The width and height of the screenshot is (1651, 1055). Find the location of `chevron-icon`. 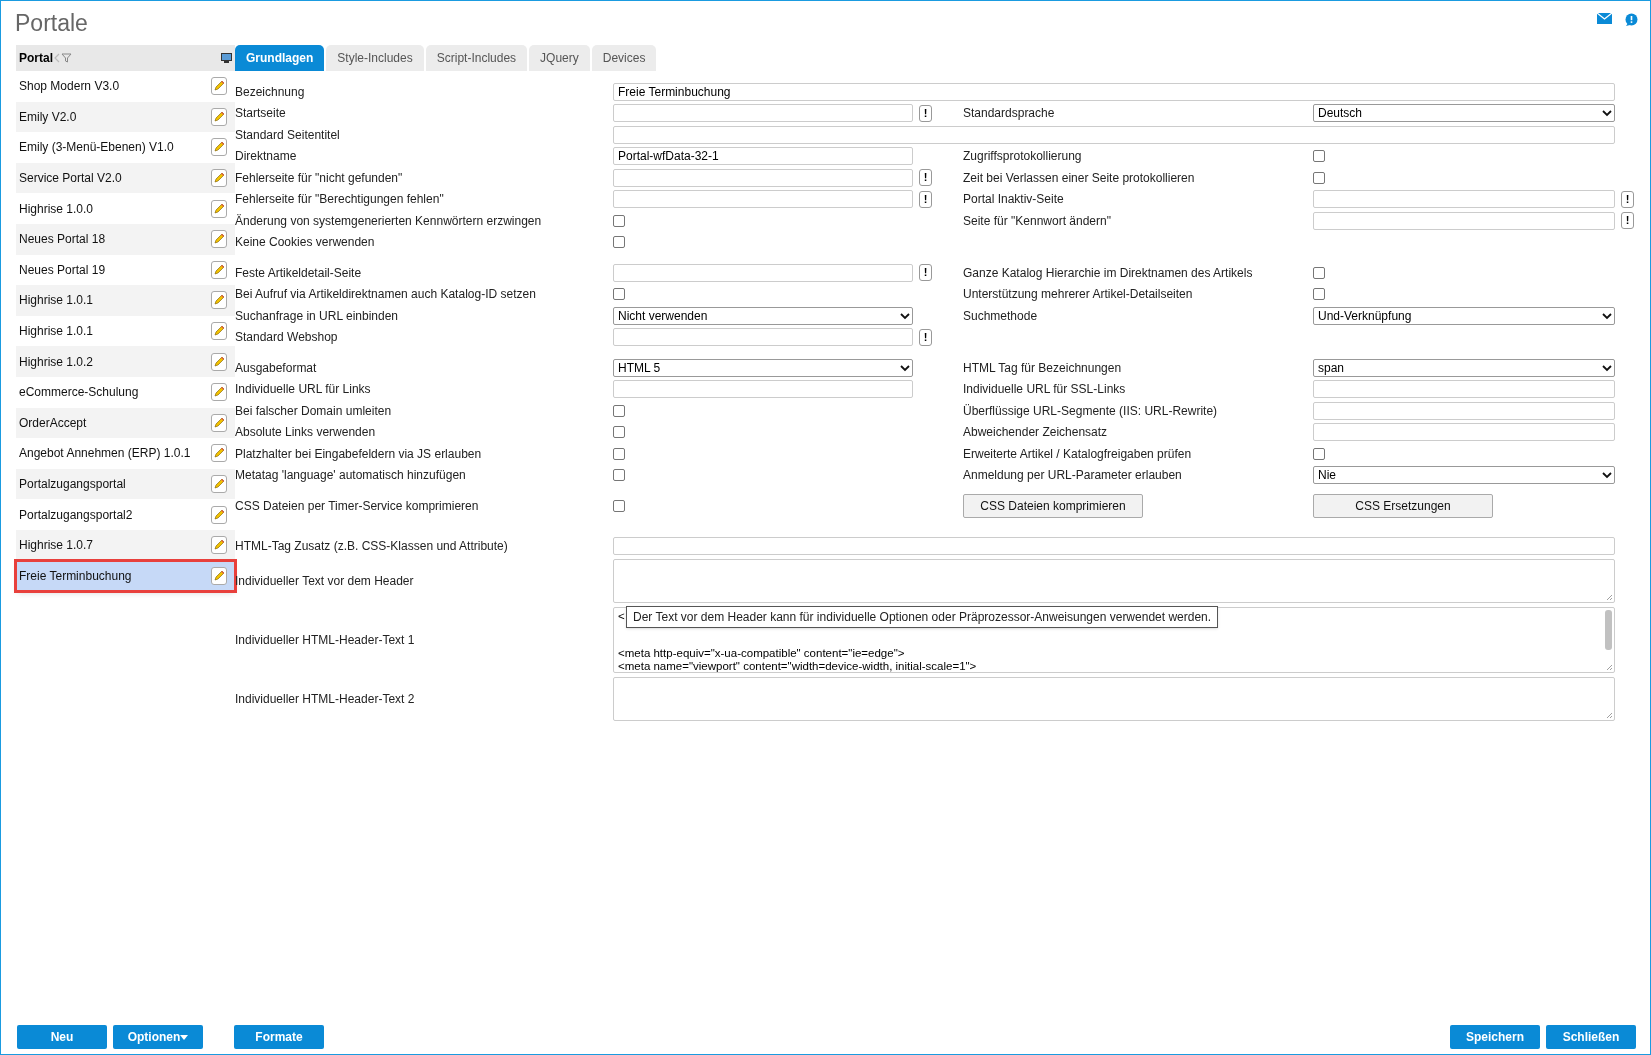

chevron-icon is located at coordinates (905, 315).